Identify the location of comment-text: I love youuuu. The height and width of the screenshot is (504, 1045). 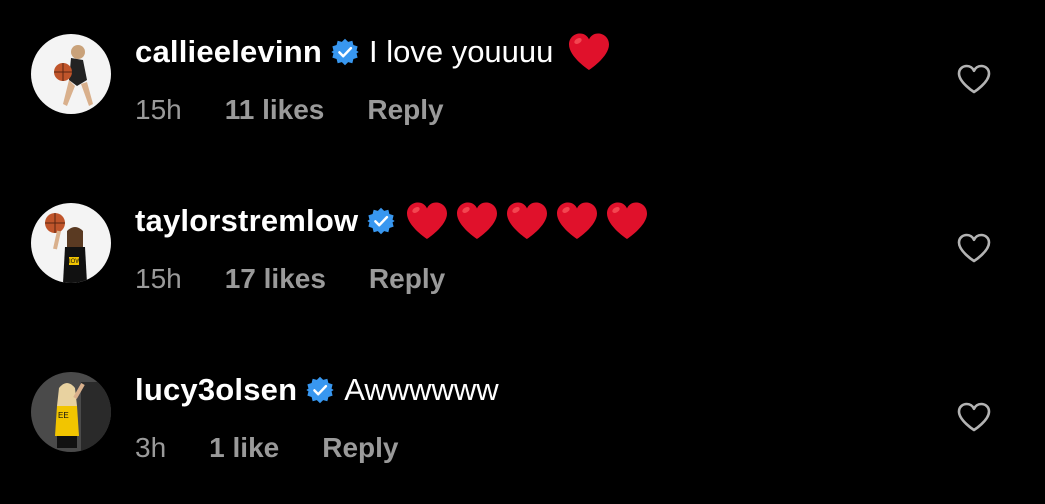
(461, 51).